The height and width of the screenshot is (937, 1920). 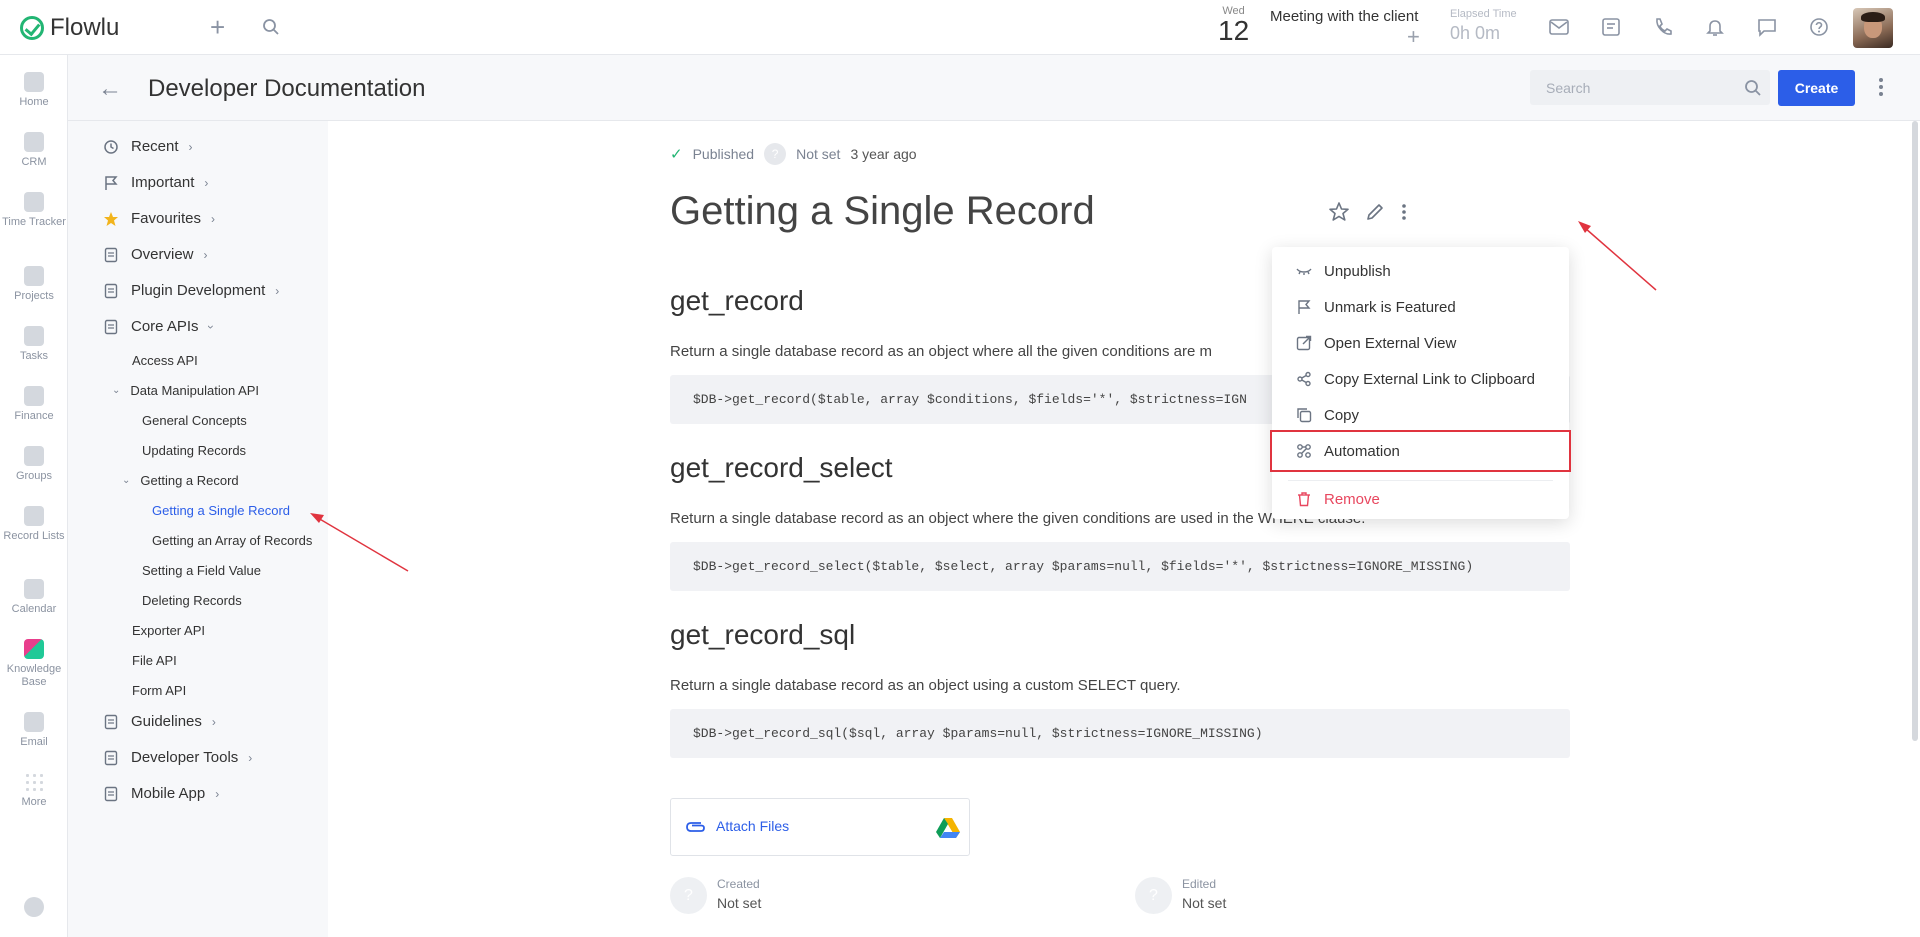 What do you see at coordinates (69, 28) in the screenshot?
I see `brand-logo: Flowlu` at bounding box center [69, 28].